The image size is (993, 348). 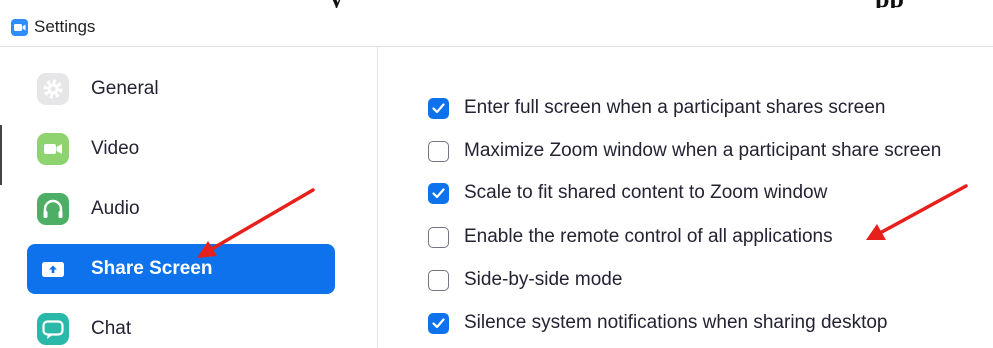 I want to click on gear-icon, so click(x=53, y=89).